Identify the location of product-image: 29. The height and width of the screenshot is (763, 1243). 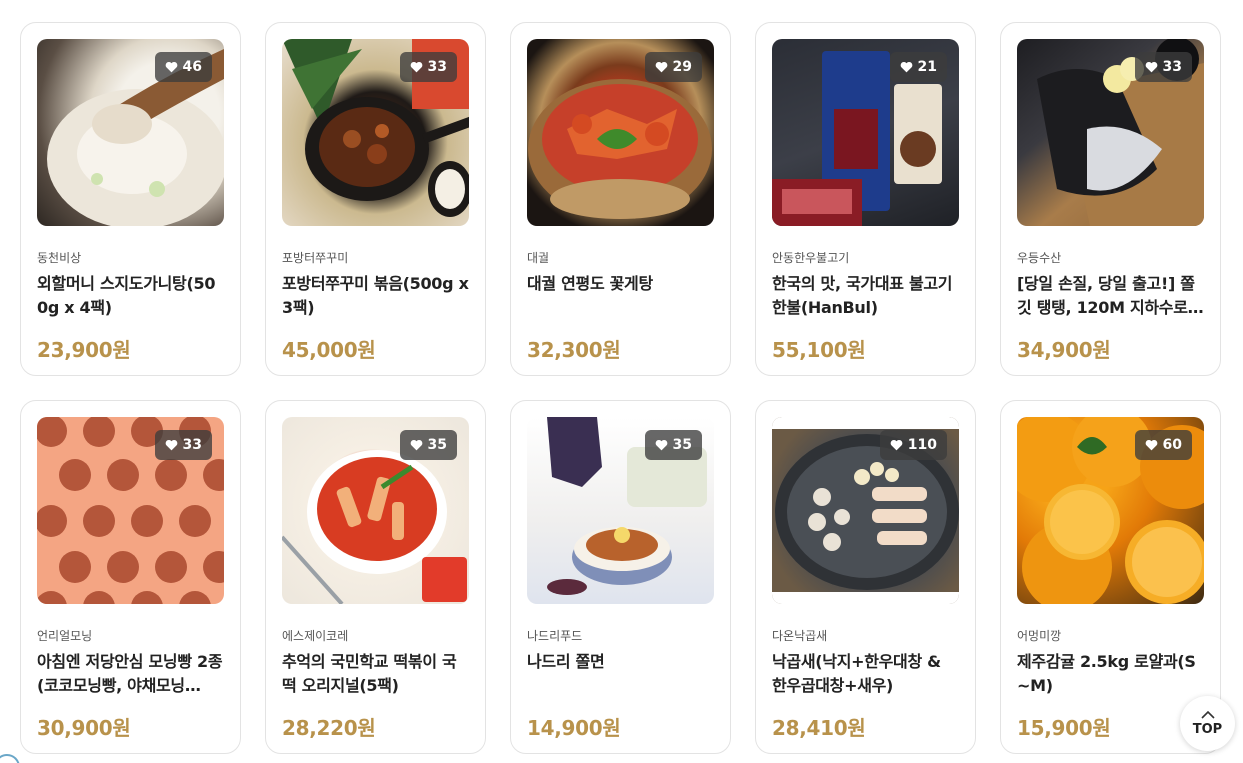
(620, 132).